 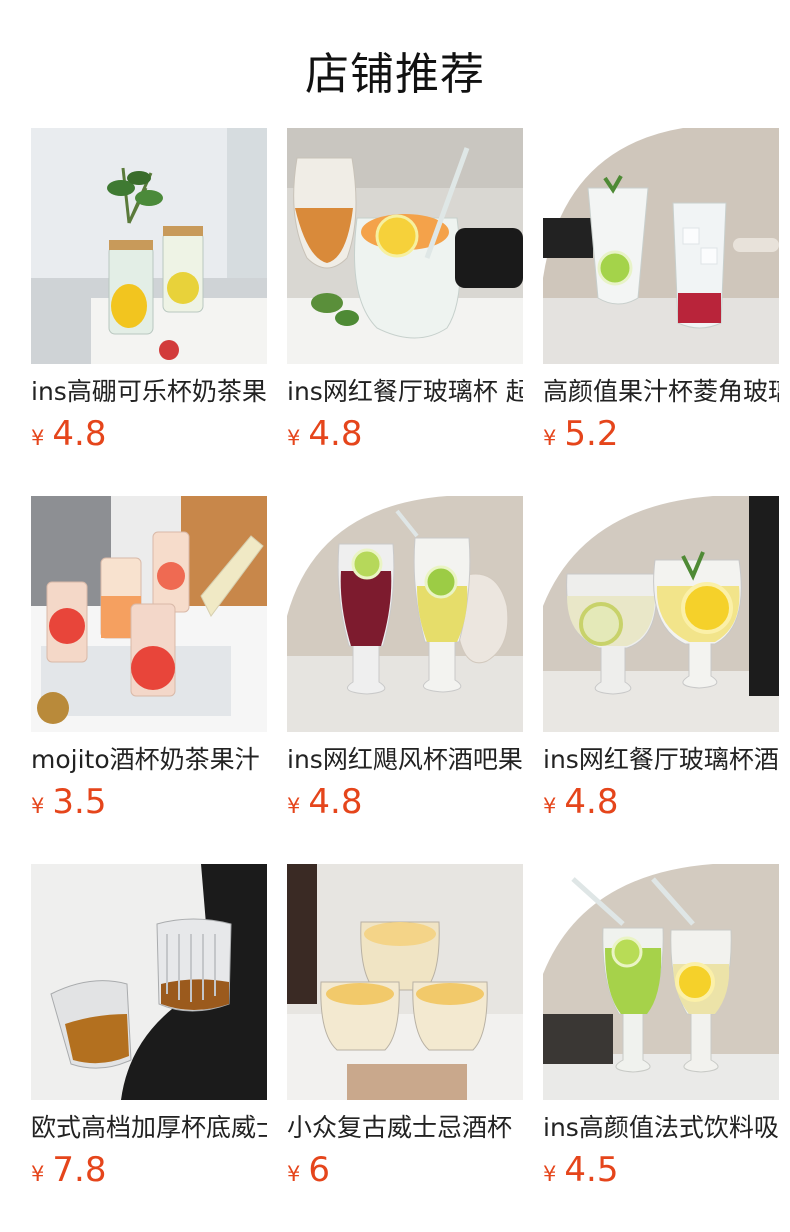 I want to click on product-price: ¥3.5, so click(x=68, y=802).